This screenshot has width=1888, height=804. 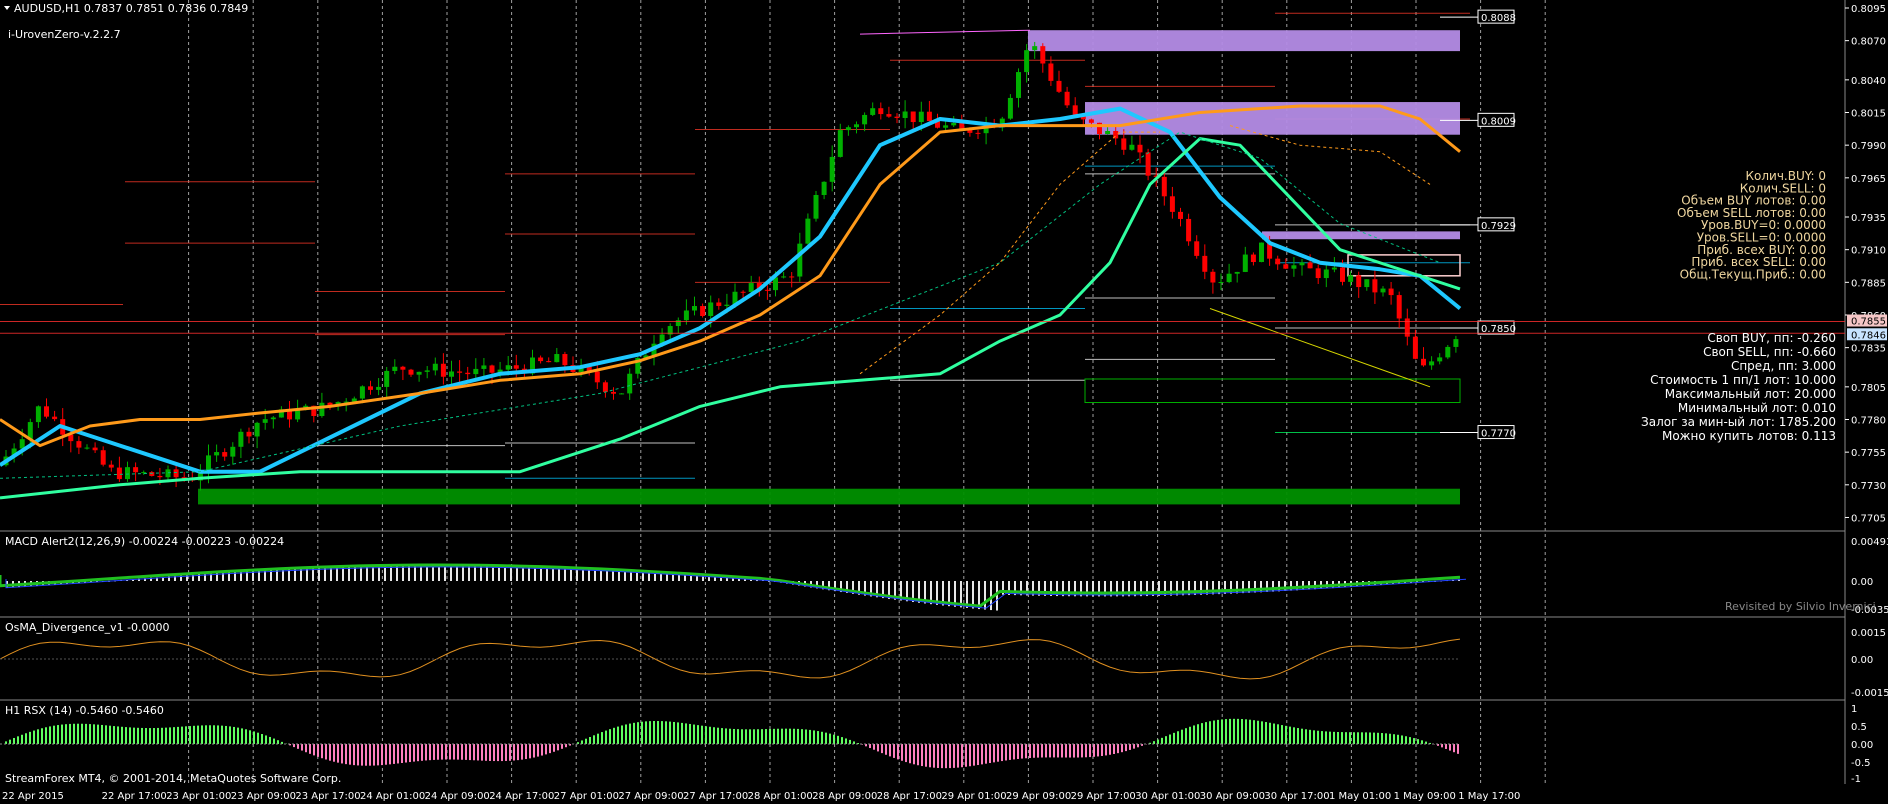 What do you see at coordinates (64, 34) in the screenshot?
I see `indicator-name: i-UrovenZero-v.2.2.7` at bounding box center [64, 34].